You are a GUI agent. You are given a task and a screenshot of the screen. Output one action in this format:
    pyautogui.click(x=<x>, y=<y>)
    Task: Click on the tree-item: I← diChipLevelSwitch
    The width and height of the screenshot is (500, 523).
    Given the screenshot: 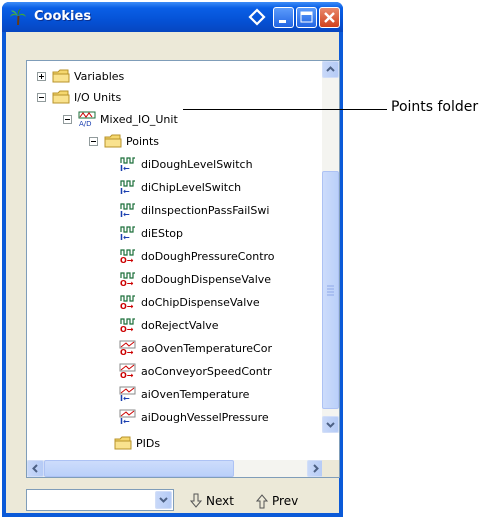 What is the action you would take?
    pyautogui.click(x=180, y=187)
    